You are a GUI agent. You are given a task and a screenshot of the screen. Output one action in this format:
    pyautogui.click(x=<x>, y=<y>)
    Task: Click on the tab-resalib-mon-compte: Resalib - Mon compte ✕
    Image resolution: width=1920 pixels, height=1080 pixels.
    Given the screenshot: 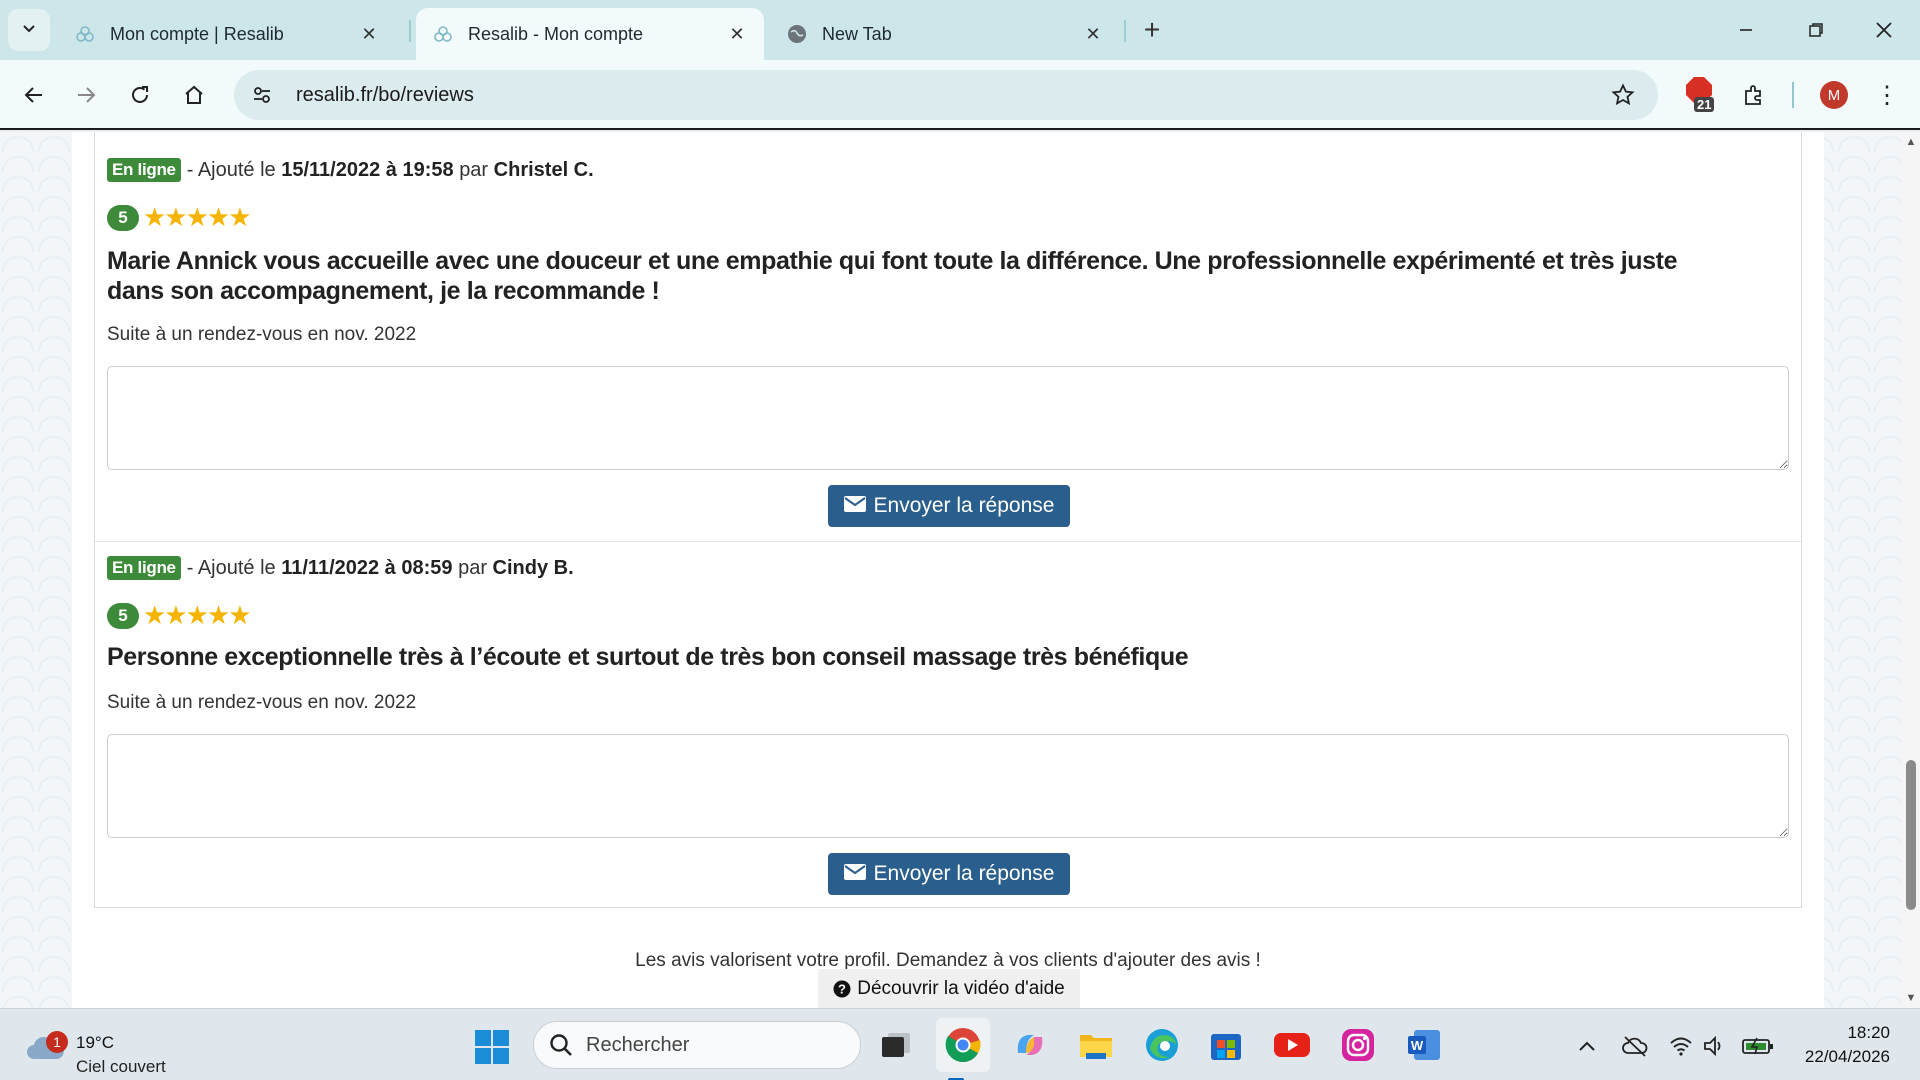 What is the action you would take?
    pyautogui.click(x=590, y=34)
    